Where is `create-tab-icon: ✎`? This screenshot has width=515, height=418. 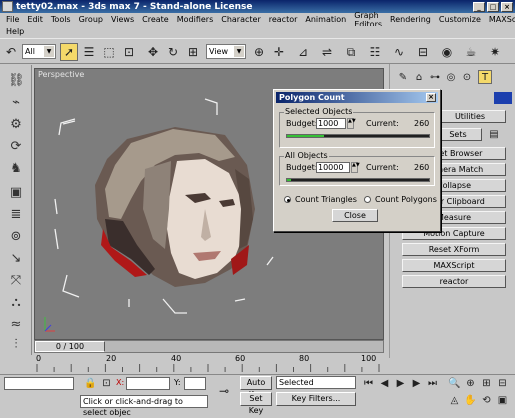
create-tab-icon: ✎ is located at coordinates (403, 77).